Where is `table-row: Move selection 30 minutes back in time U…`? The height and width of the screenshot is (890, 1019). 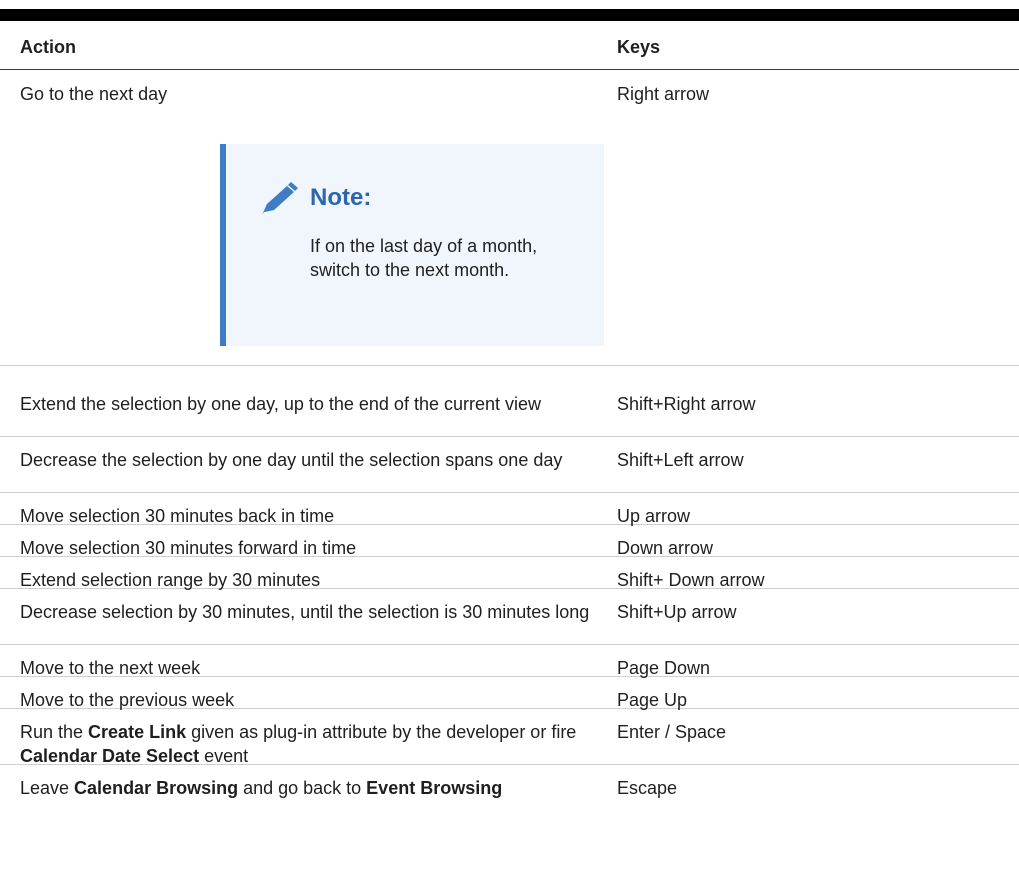 table-row: Move selection 30 minutes back in time U… is located at coordinates (509, 509).